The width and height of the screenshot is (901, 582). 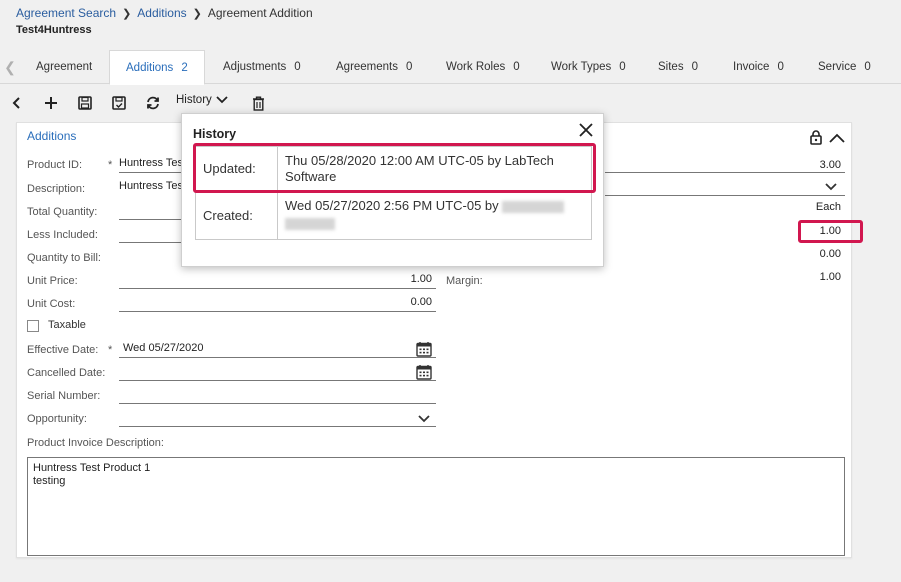 What do you see at coordinates (236, 215) in the screenshot?
I see `history-row-label: Created:` at bounding box center [236, 215].